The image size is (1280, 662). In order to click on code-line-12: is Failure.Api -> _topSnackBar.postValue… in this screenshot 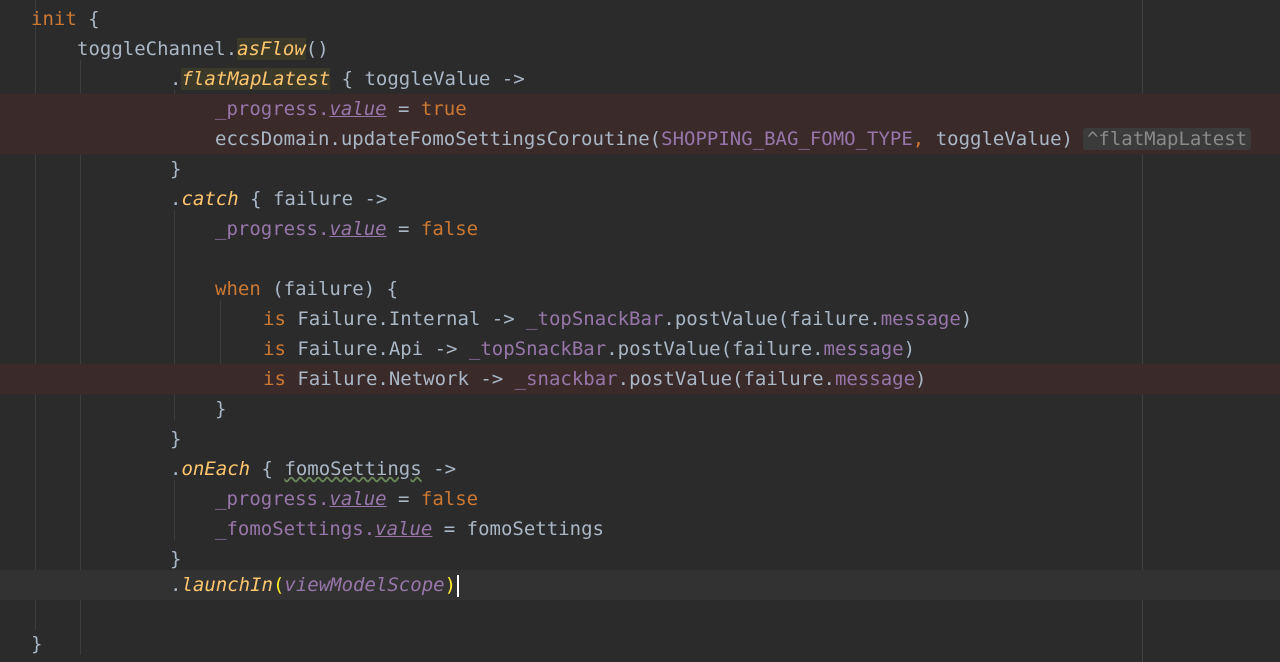, I will do `click(640, 349)`.